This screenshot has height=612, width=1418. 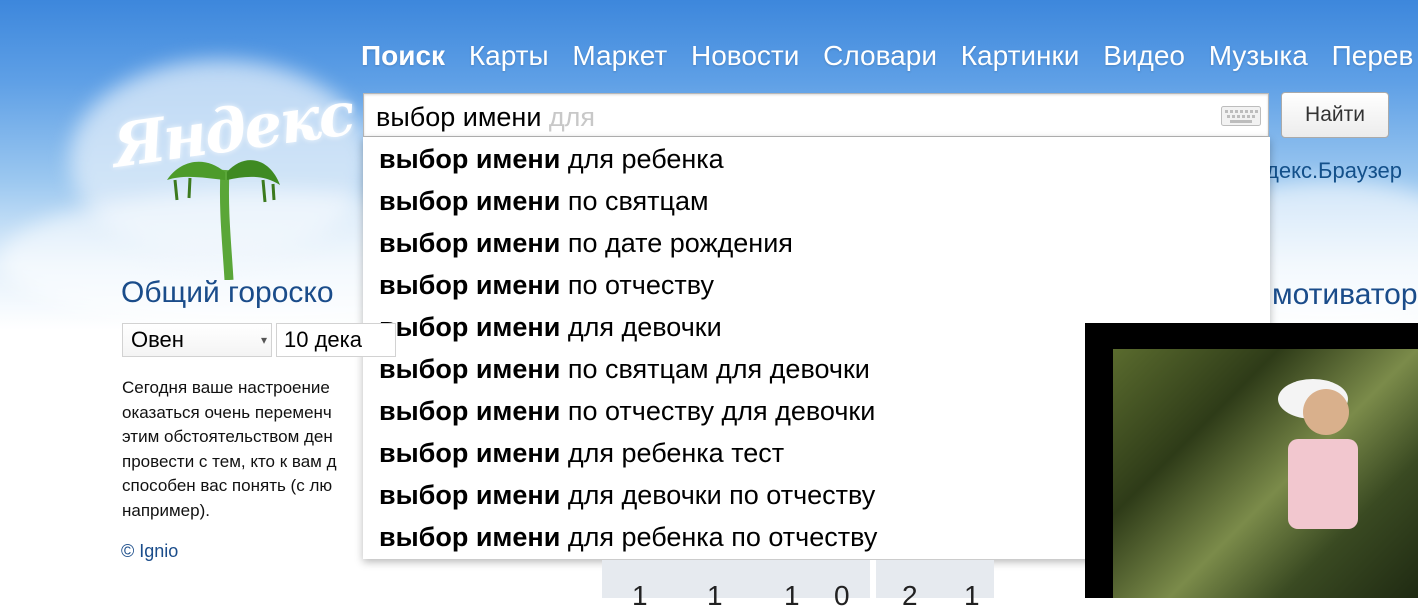 What do you see at coordinates (263, 340) in the screenshot?
I see `chevron-down-icon: ▾` at bounding box center [263, 340].